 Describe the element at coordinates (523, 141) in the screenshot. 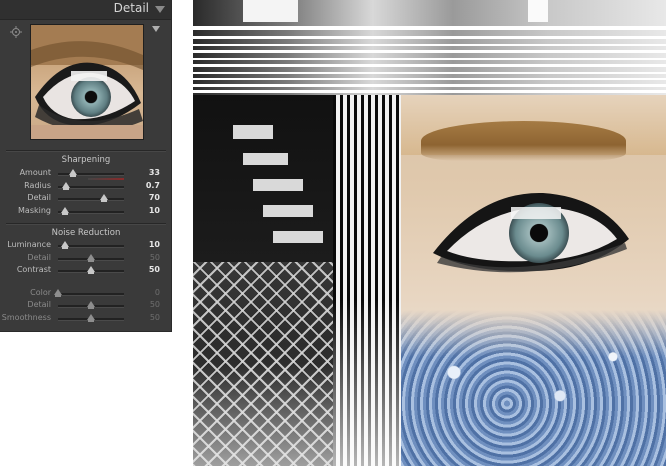

I see `eyebrow` at that location.